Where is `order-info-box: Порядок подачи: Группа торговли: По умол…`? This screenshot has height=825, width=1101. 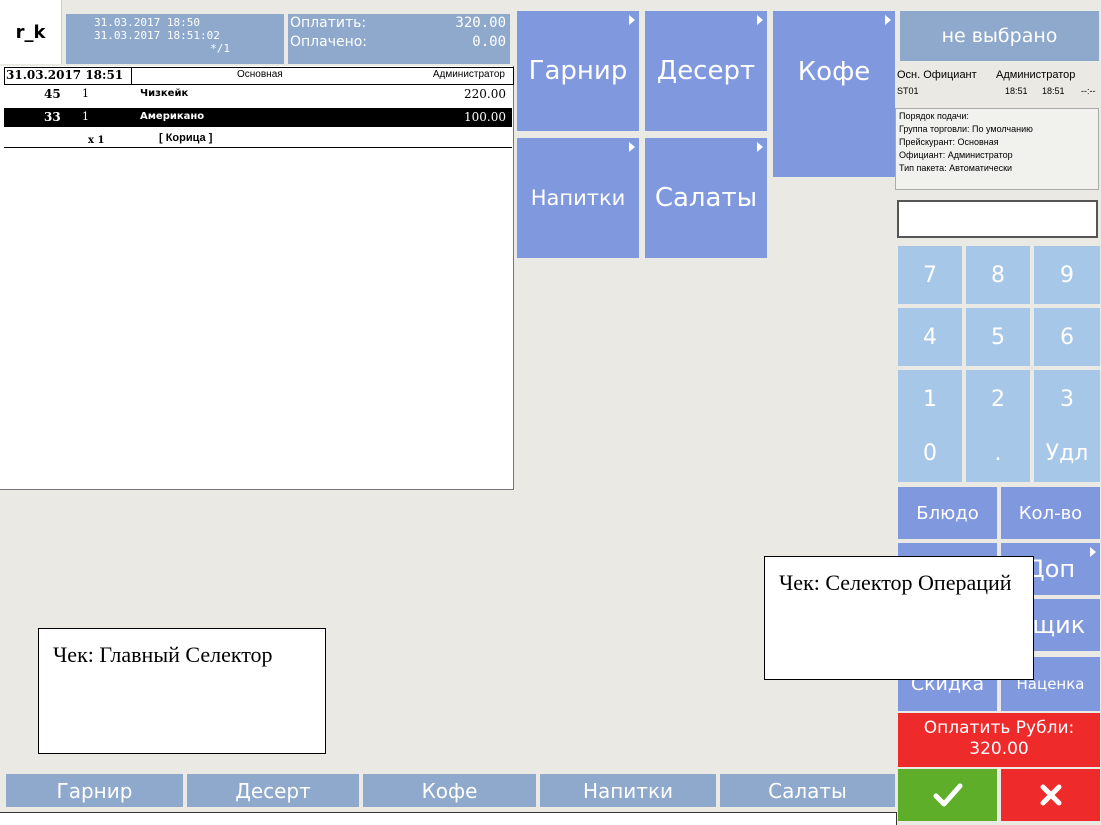
order-info-box: Порядок подачи: Группа торговли: По умол… is located at coordinates (997, 149).